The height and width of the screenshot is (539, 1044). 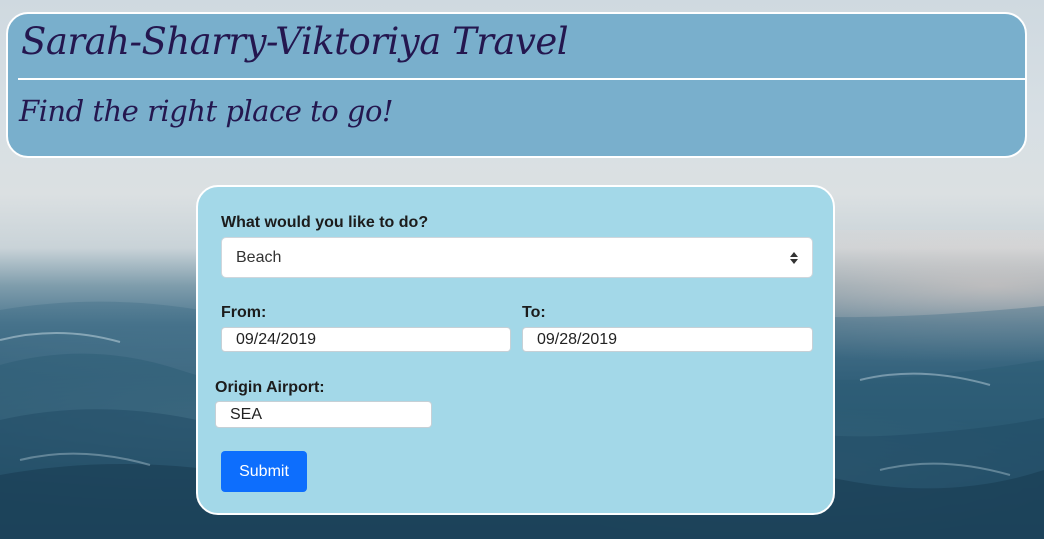 I want to click on site-title: Sarah-Sharry-Viktoriya Travel, so click(x=295, y=41).